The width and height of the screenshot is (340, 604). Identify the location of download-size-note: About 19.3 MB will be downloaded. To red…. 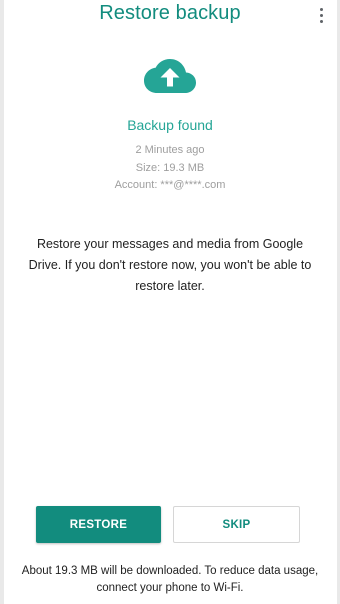
(170, 579).